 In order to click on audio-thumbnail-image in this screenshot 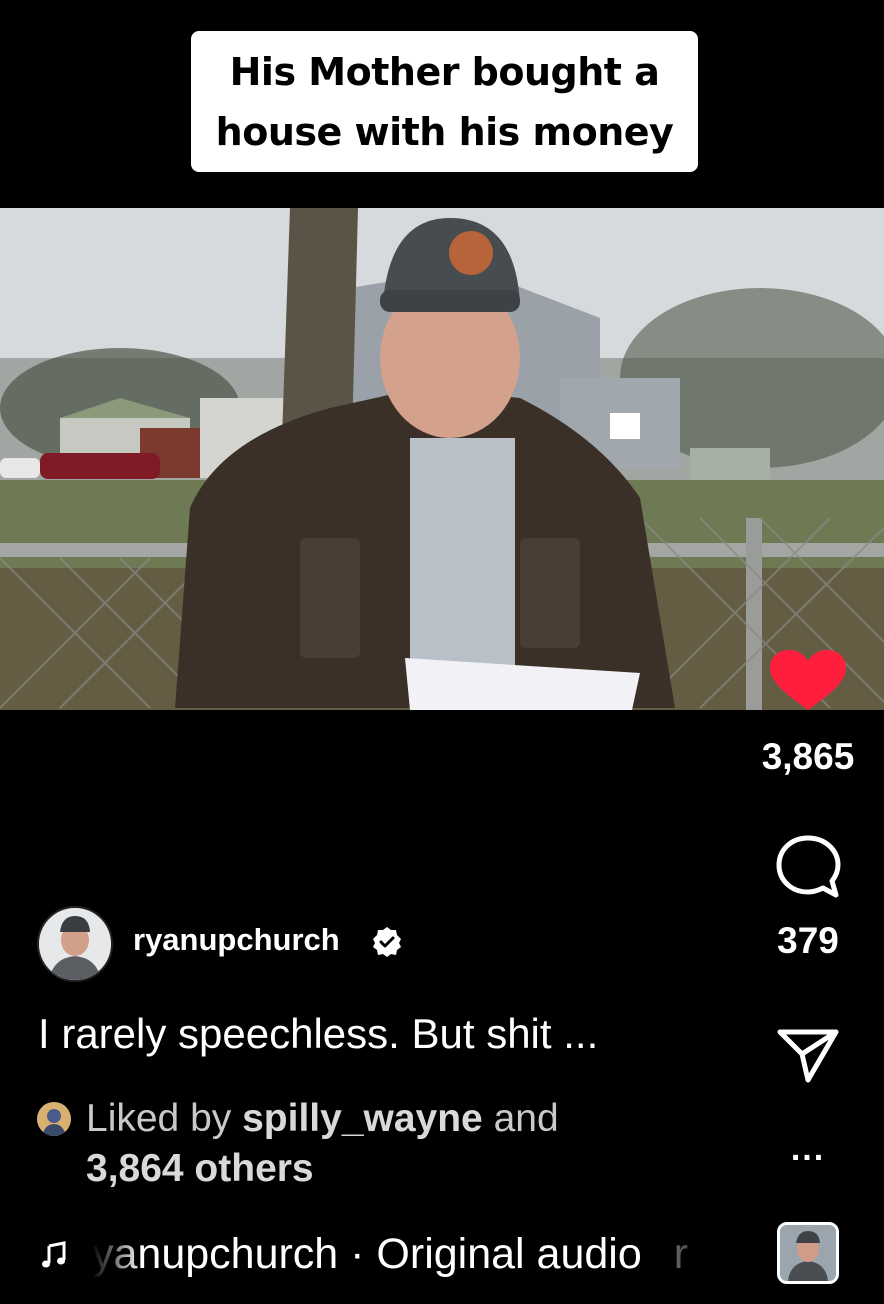, I will do `click(808, 1253)`.